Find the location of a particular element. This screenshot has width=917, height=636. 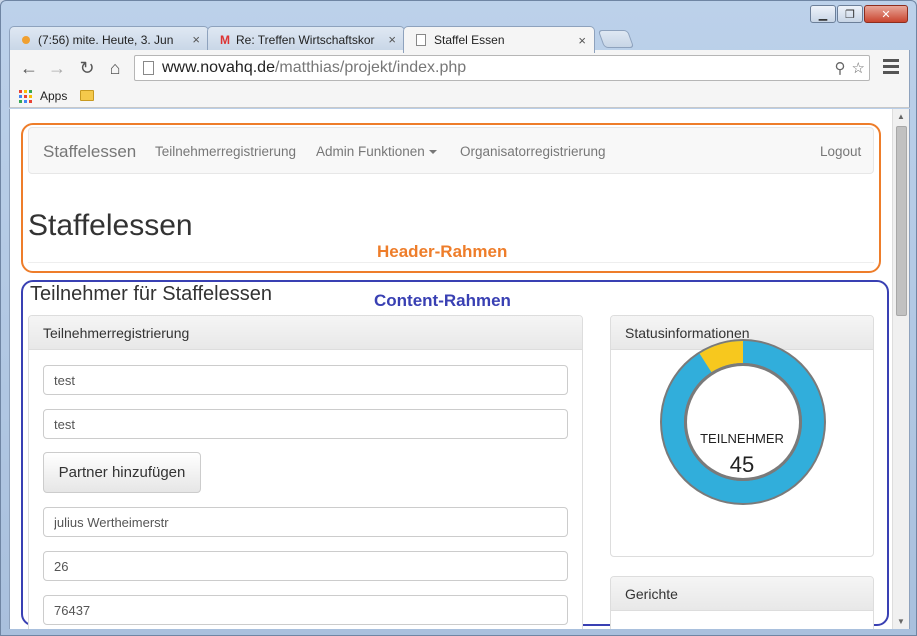

tab-title: Re: Treffen Wirtschaftskor is located at coordinates (305, 39).